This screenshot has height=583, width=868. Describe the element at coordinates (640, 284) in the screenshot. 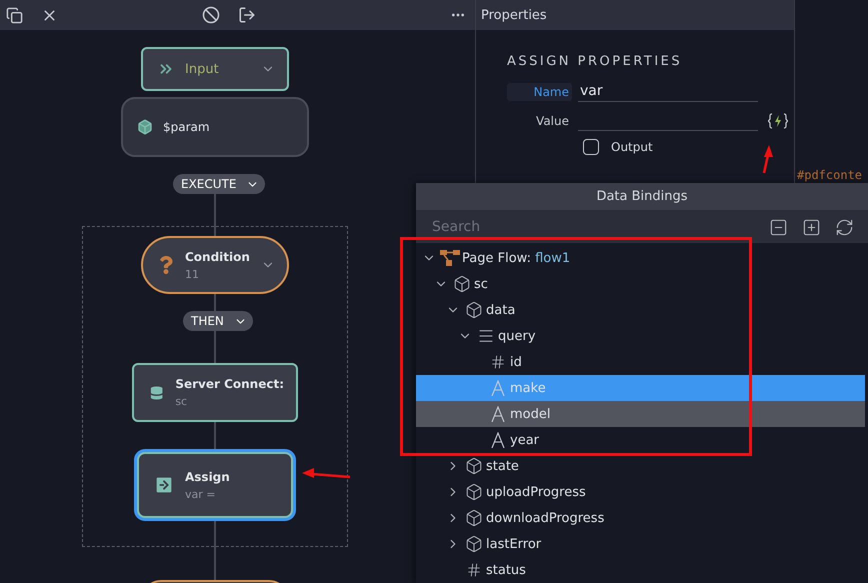

I see `tree-item: sc` at that location.